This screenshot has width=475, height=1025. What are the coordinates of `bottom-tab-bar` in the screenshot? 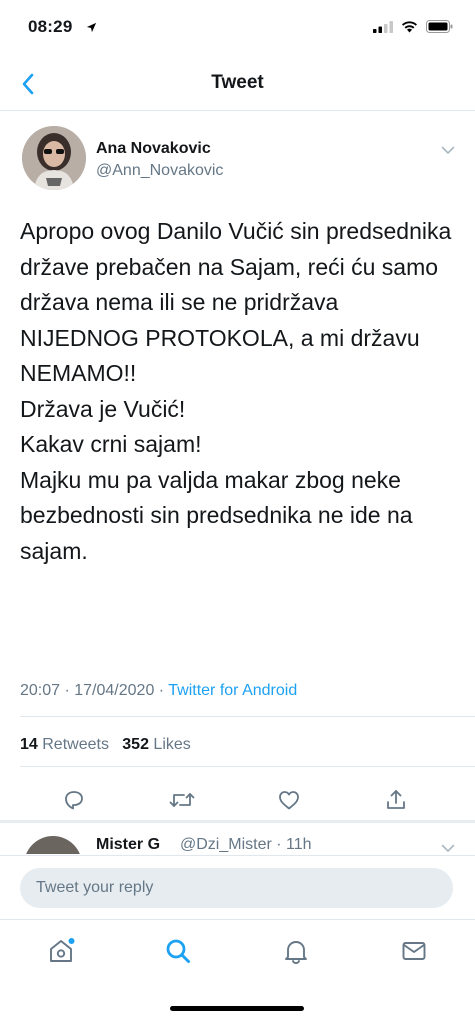 It's located at (237, 972).